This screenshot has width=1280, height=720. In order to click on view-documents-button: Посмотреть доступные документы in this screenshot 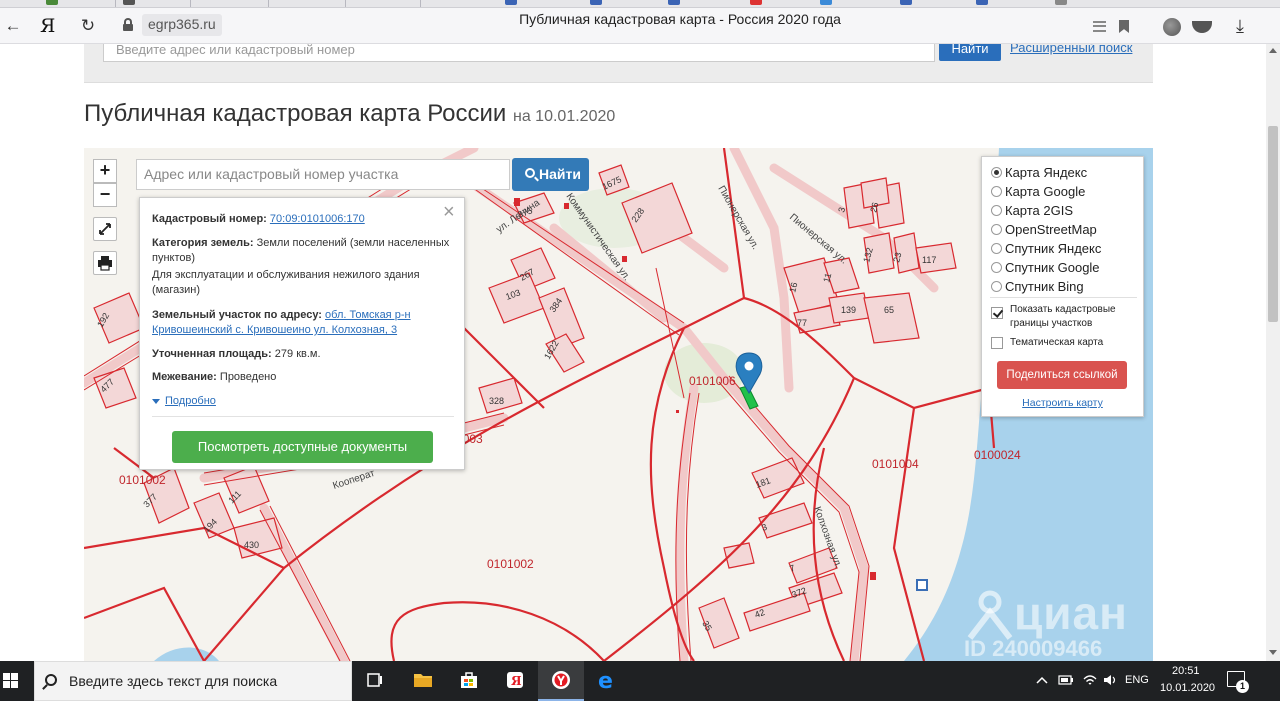, I will do `click(302, 447)`.